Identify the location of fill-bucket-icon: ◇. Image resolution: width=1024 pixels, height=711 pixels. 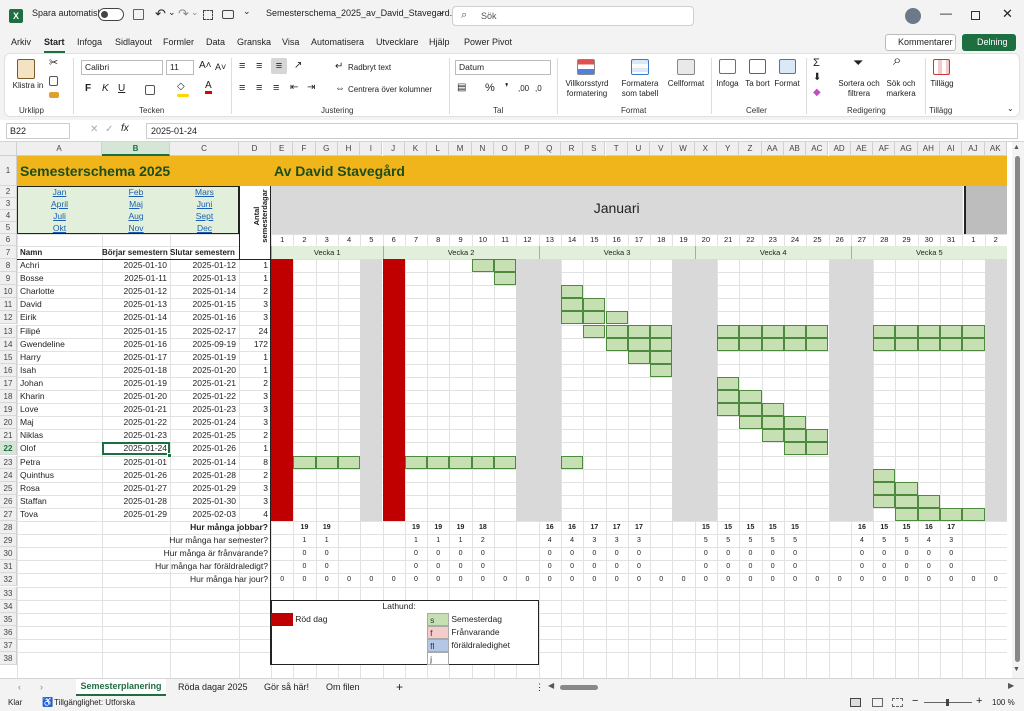
(181, 87).